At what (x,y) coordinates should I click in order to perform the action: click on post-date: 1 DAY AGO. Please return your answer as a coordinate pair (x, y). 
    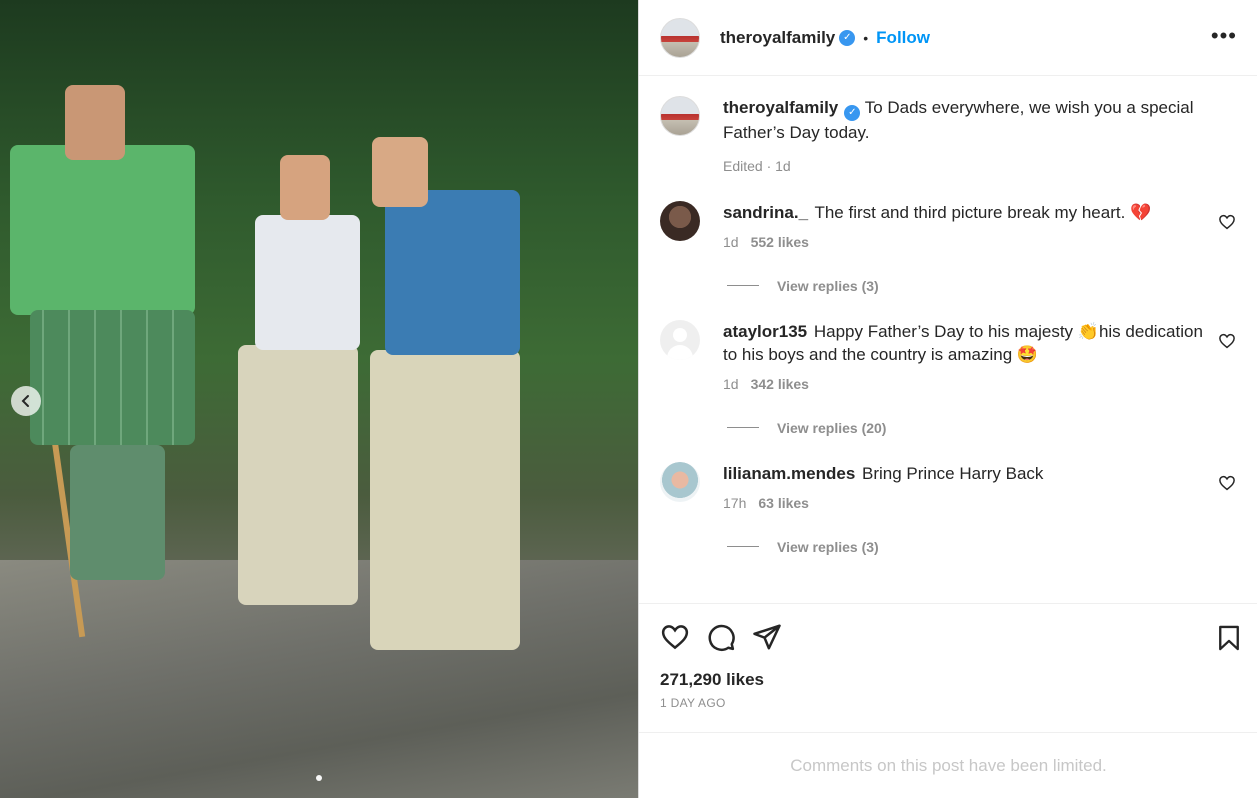
    Looking at the image, I should click on (693, 703).